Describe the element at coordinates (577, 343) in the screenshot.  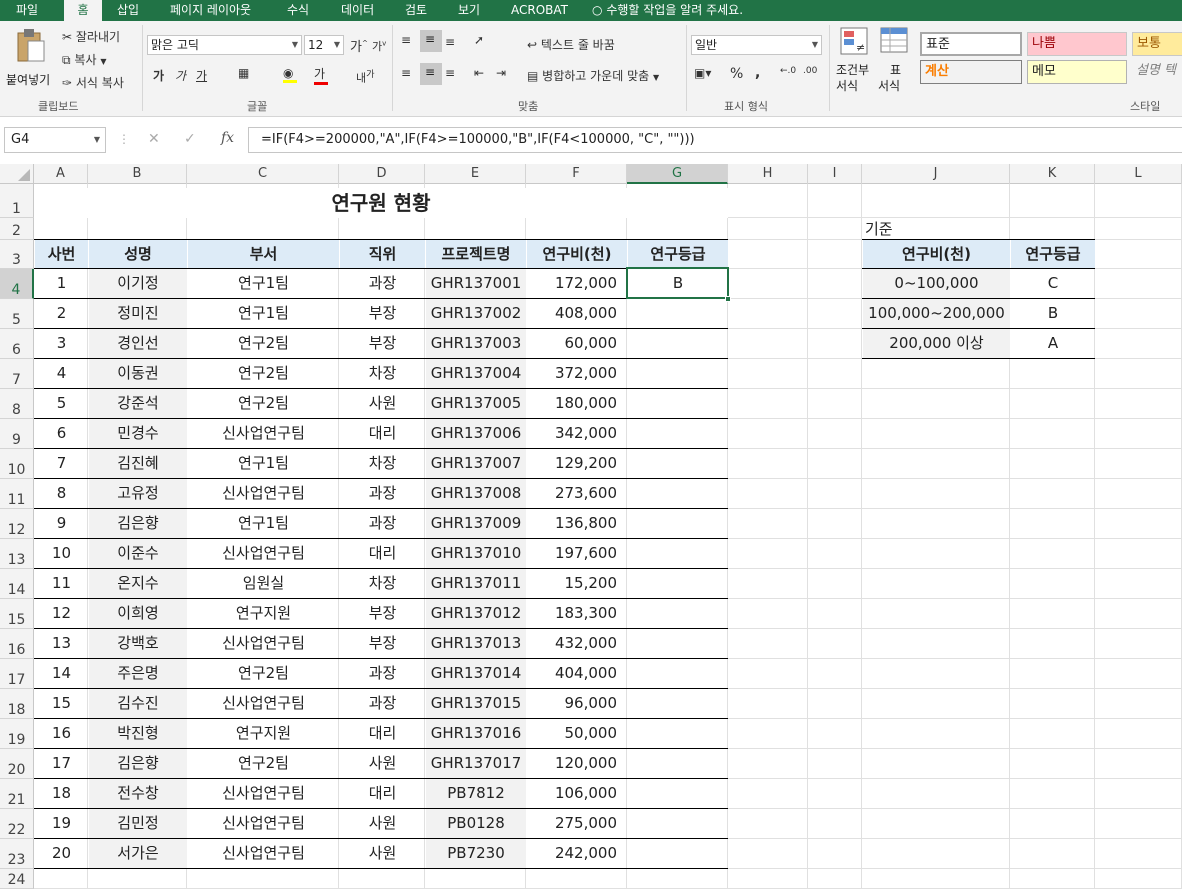
I see `table-cell: 60,000` at that location.